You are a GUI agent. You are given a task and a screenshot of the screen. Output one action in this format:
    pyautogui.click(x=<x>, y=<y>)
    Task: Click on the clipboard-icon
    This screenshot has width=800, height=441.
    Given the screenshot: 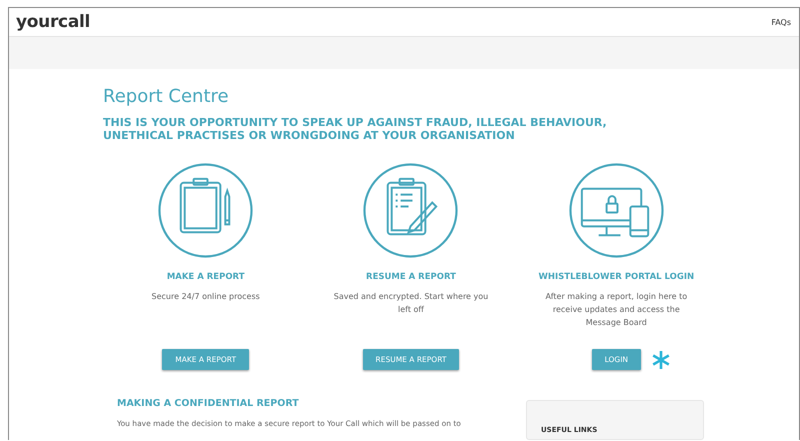 What is the action you would take?
    pyautogui.click(x=206, y=210)
    